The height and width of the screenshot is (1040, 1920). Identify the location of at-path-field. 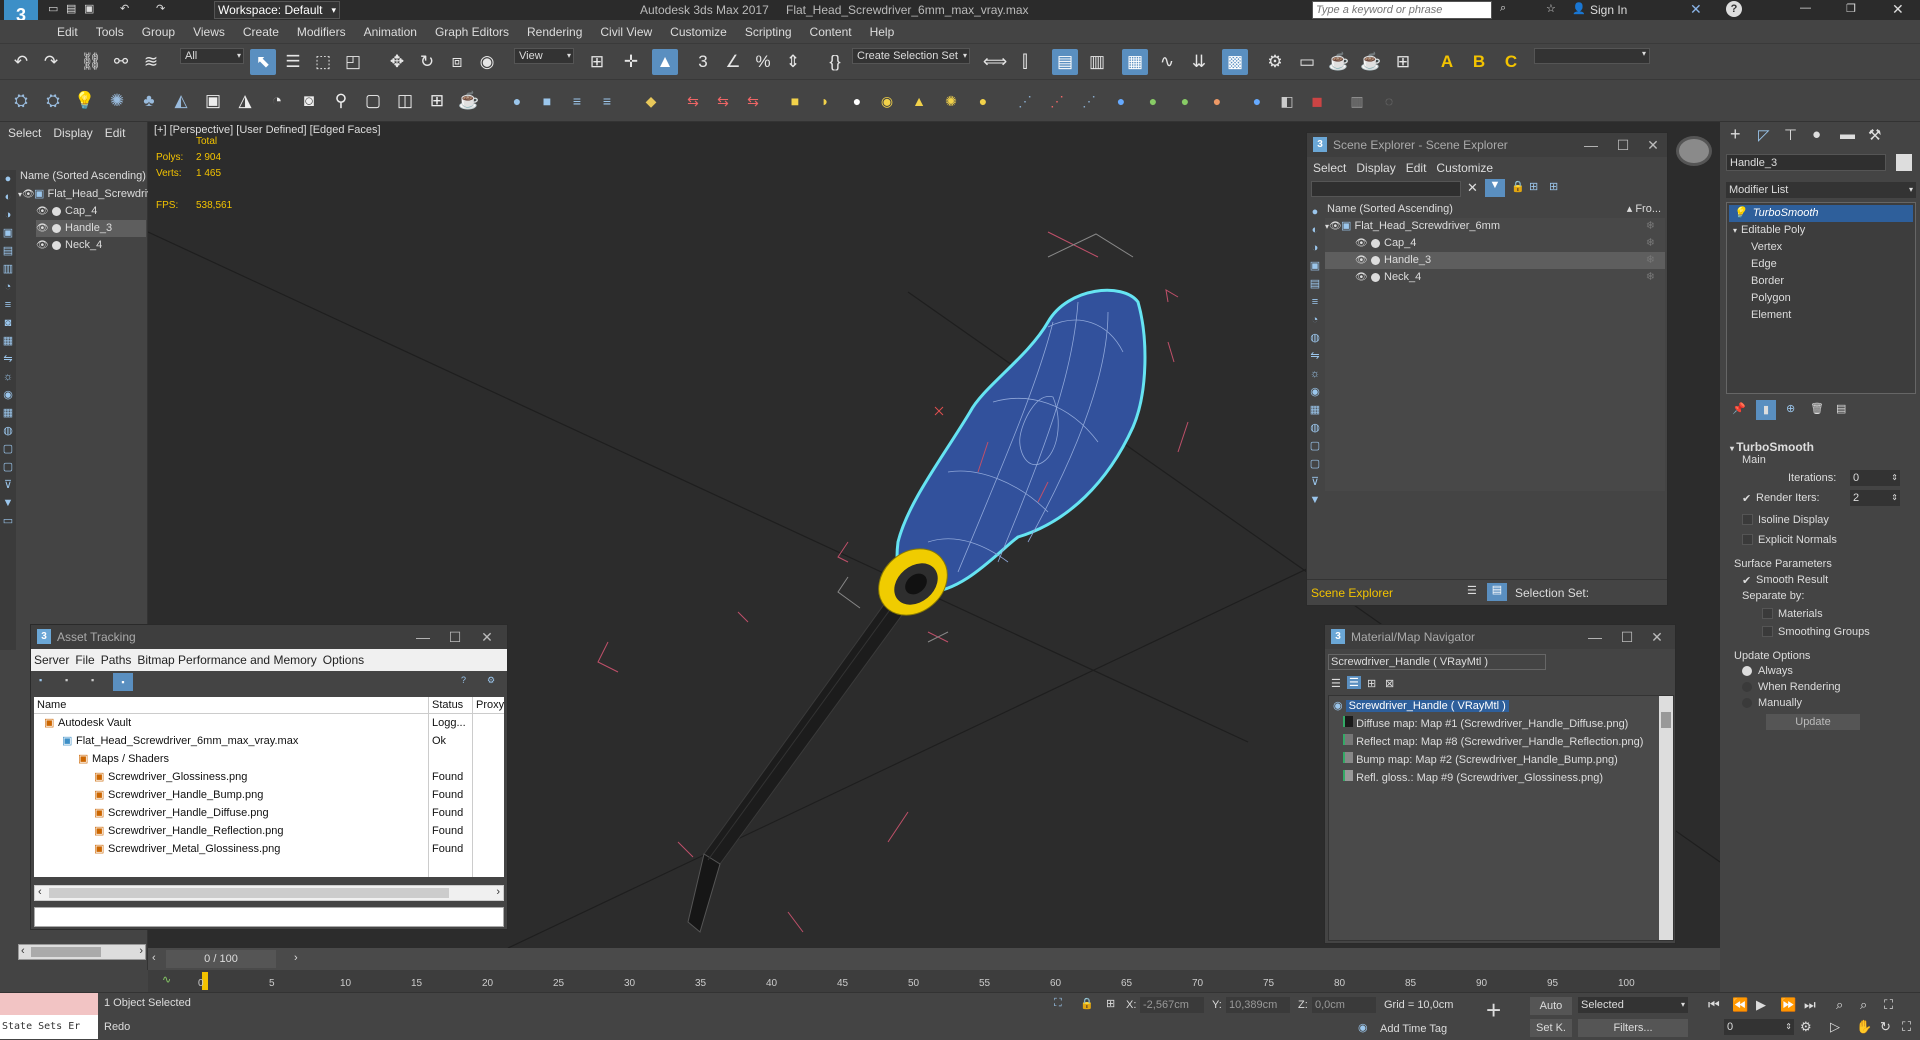
(269, 917).